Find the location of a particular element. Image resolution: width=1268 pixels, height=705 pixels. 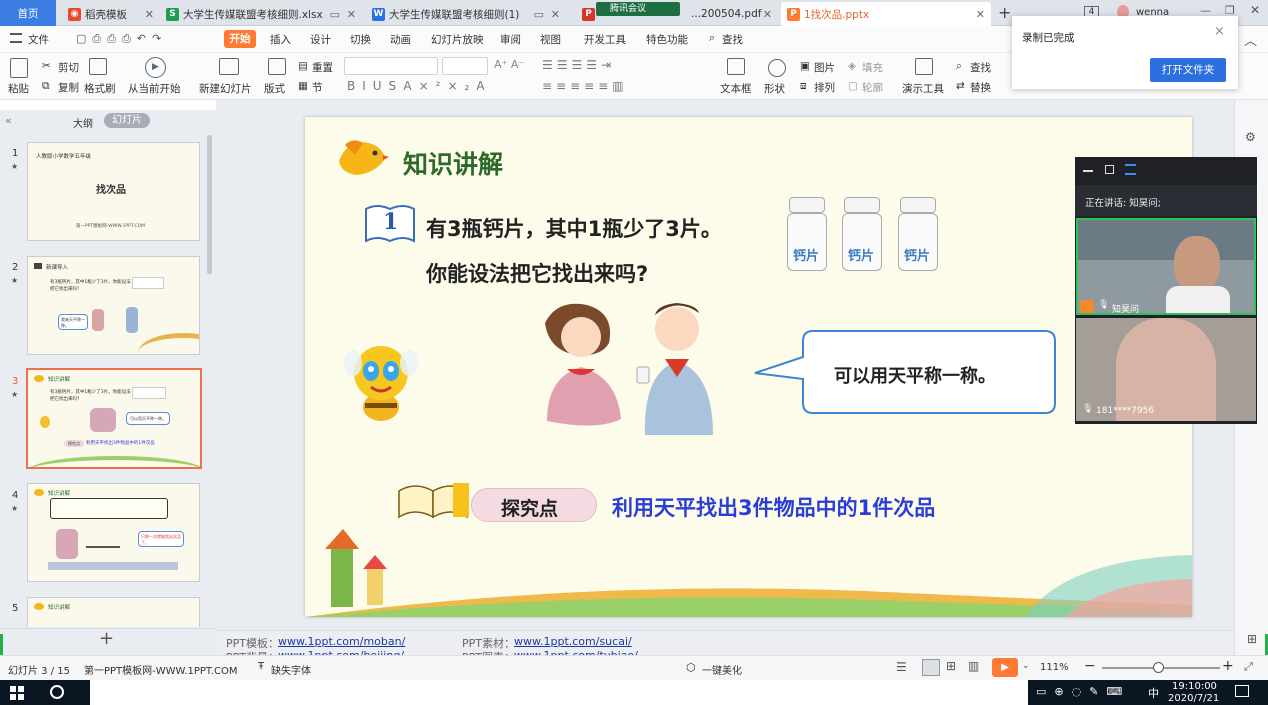

menu-features: 特色功能 is located at coordinates (667, 39).